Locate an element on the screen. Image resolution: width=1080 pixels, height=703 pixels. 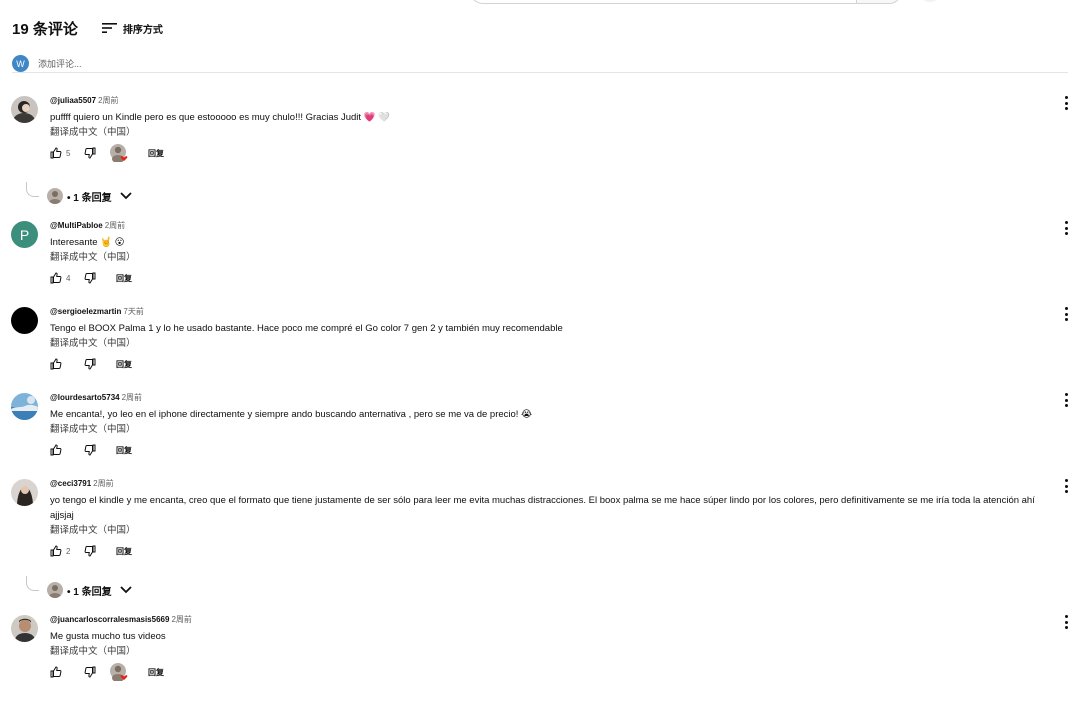
like-count: 5 is located at coordinates (68, 153).